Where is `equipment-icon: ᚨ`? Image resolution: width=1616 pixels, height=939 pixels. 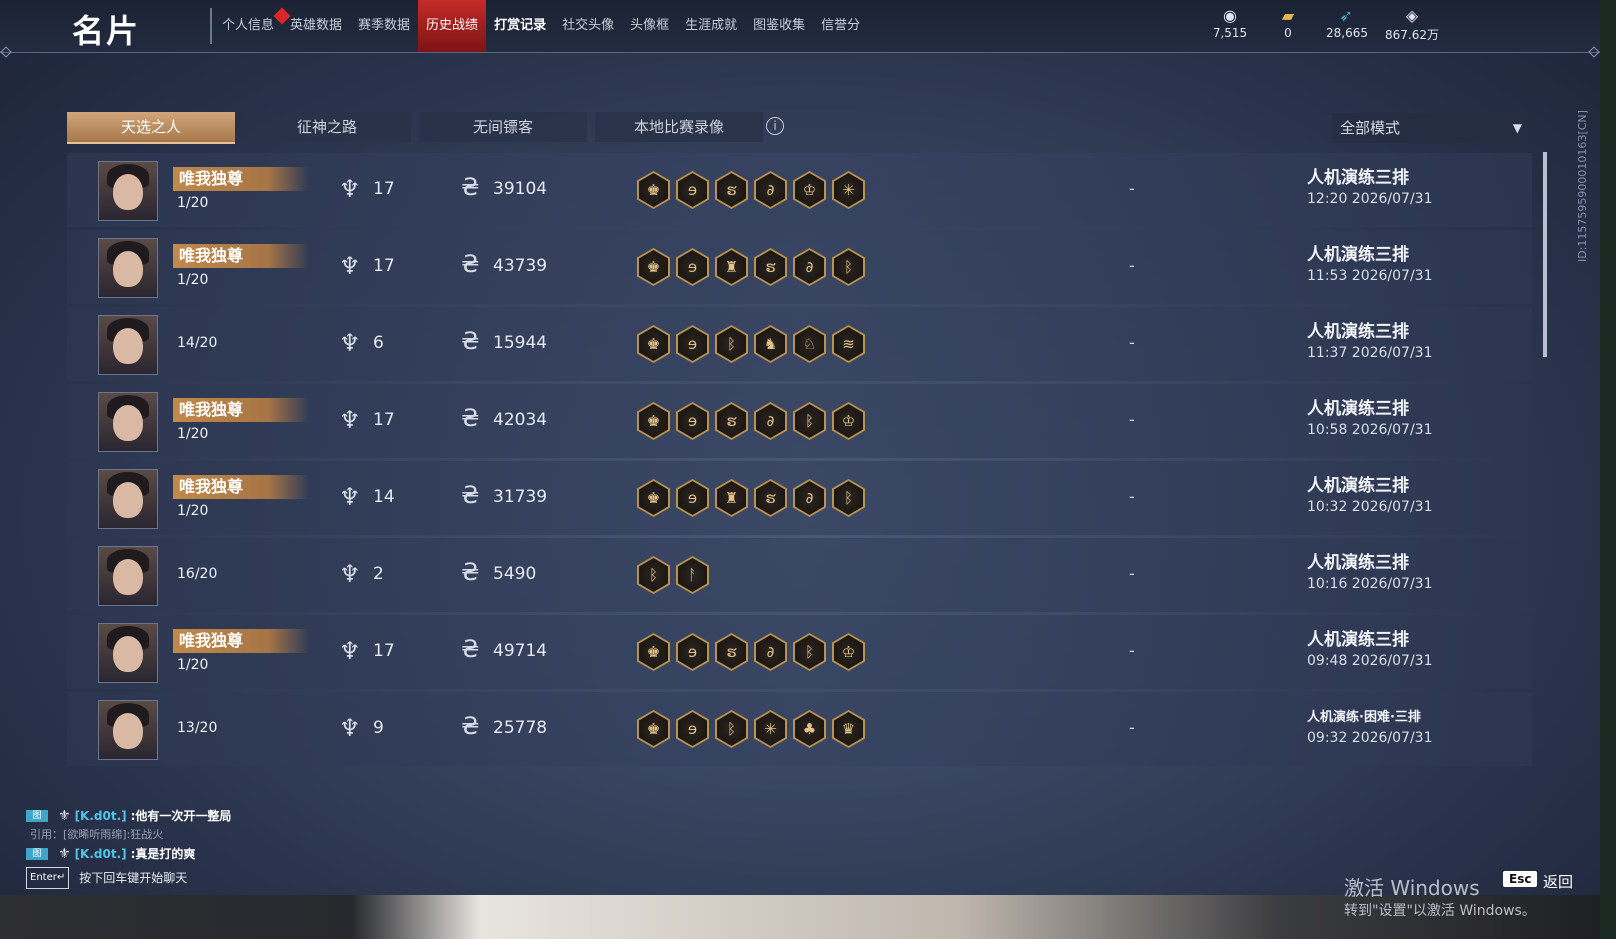
equipment-icon: ᚨ is located at coordinates (692, 575).